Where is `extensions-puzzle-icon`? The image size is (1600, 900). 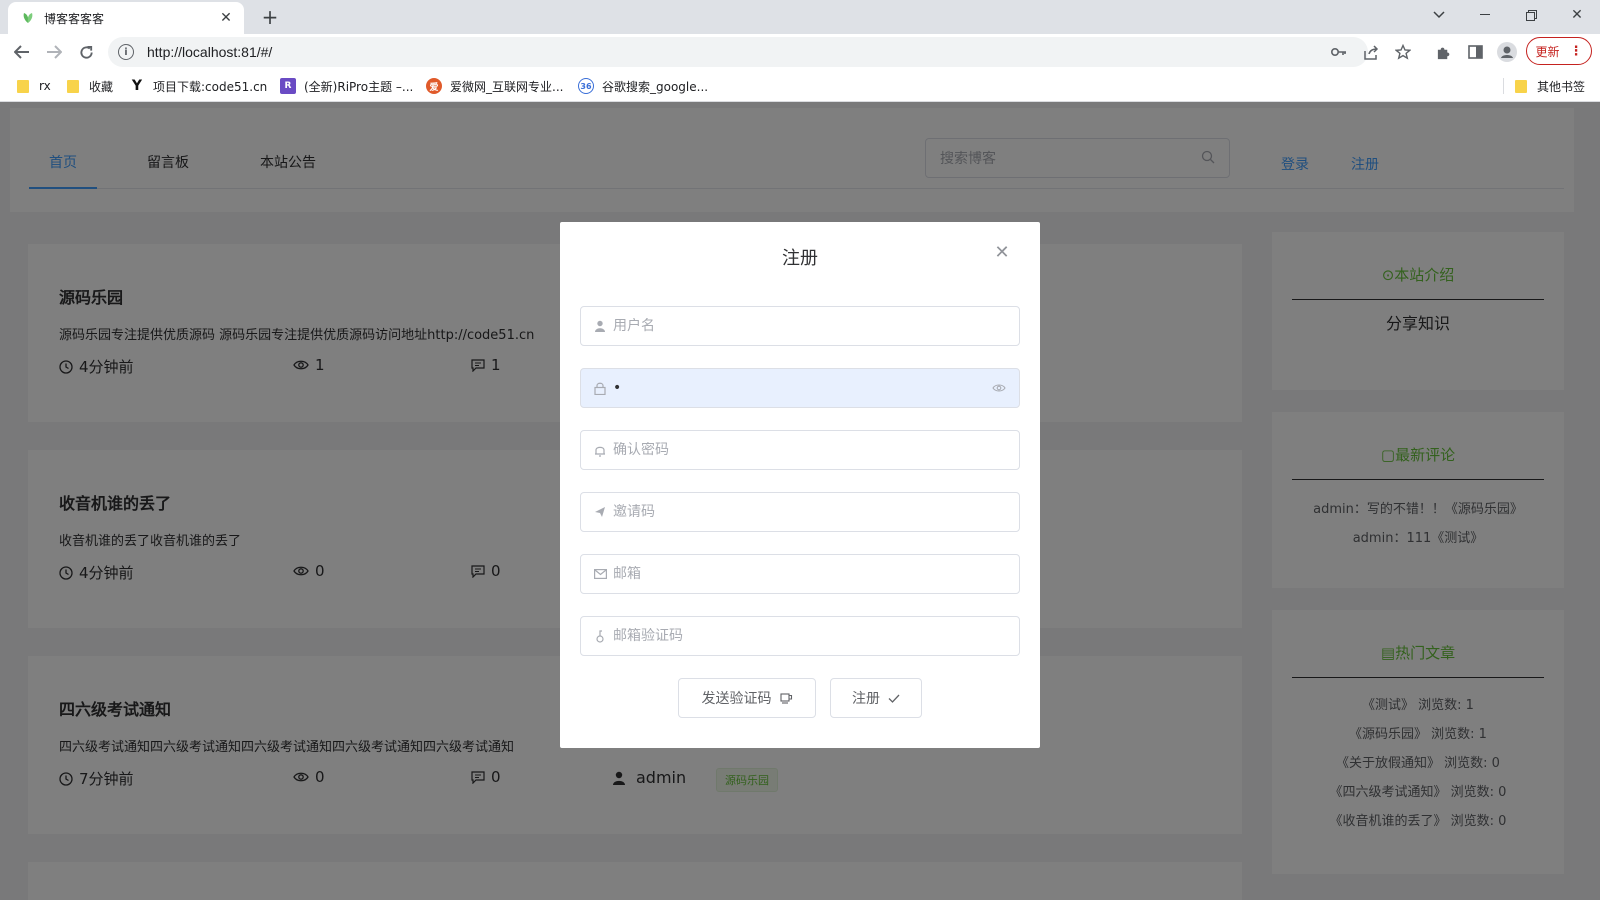
extensions-puzzle-icon is located at coordinates (1443, 52).